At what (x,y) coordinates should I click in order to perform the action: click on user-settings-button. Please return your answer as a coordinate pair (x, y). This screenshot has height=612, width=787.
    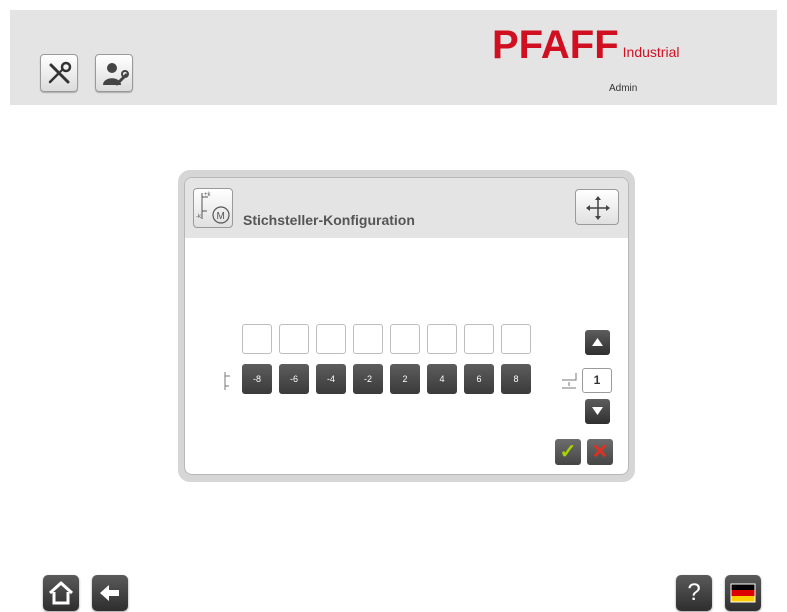
    Looking at the image, I should click on (114, 73).